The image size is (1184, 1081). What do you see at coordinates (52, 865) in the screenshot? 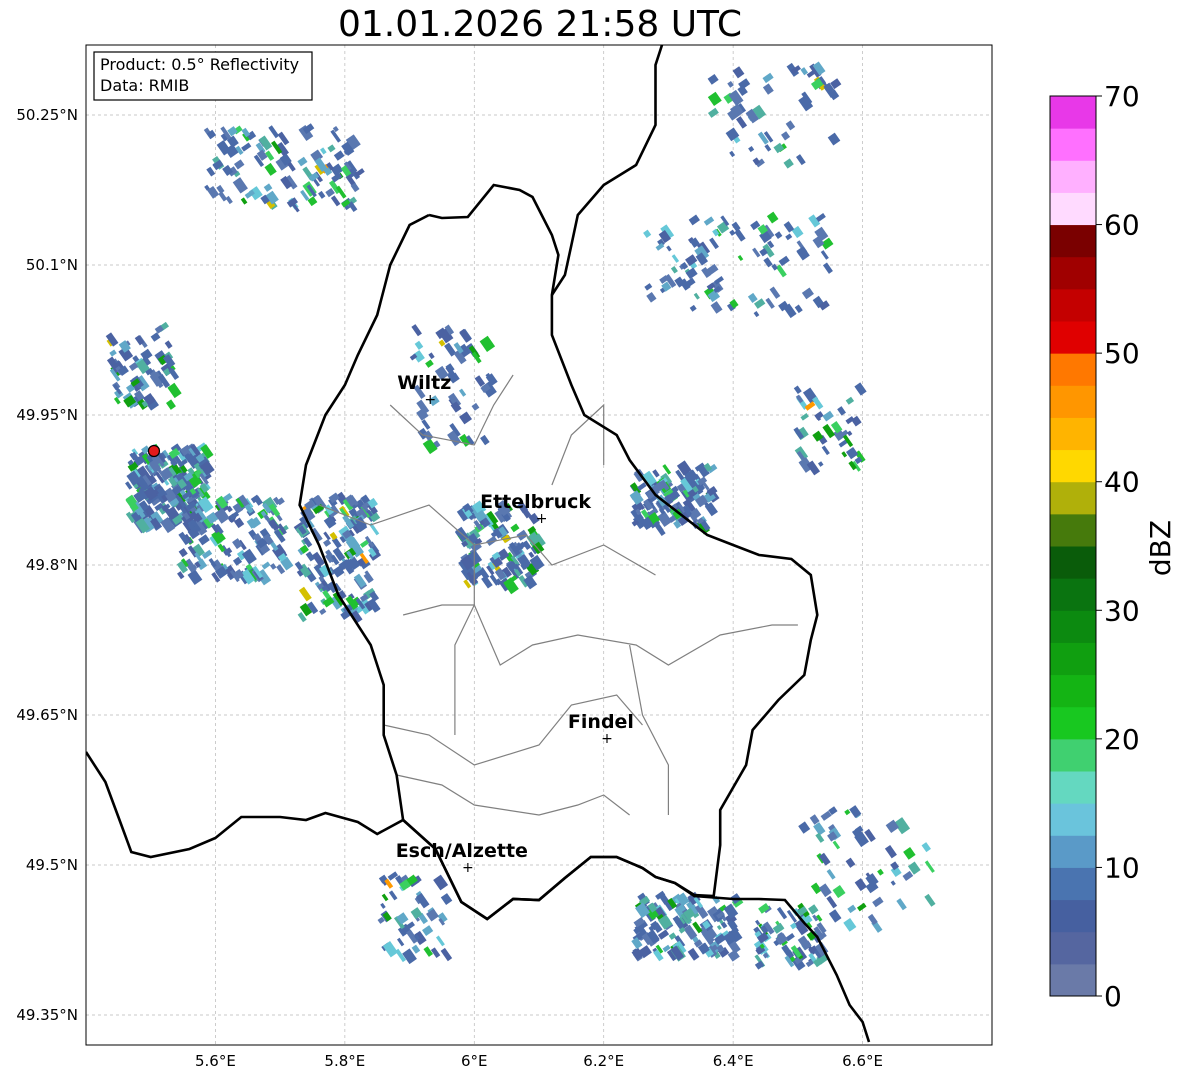
I see `lat-tick-label: 49.5°N` at bounding box center [52, 865].